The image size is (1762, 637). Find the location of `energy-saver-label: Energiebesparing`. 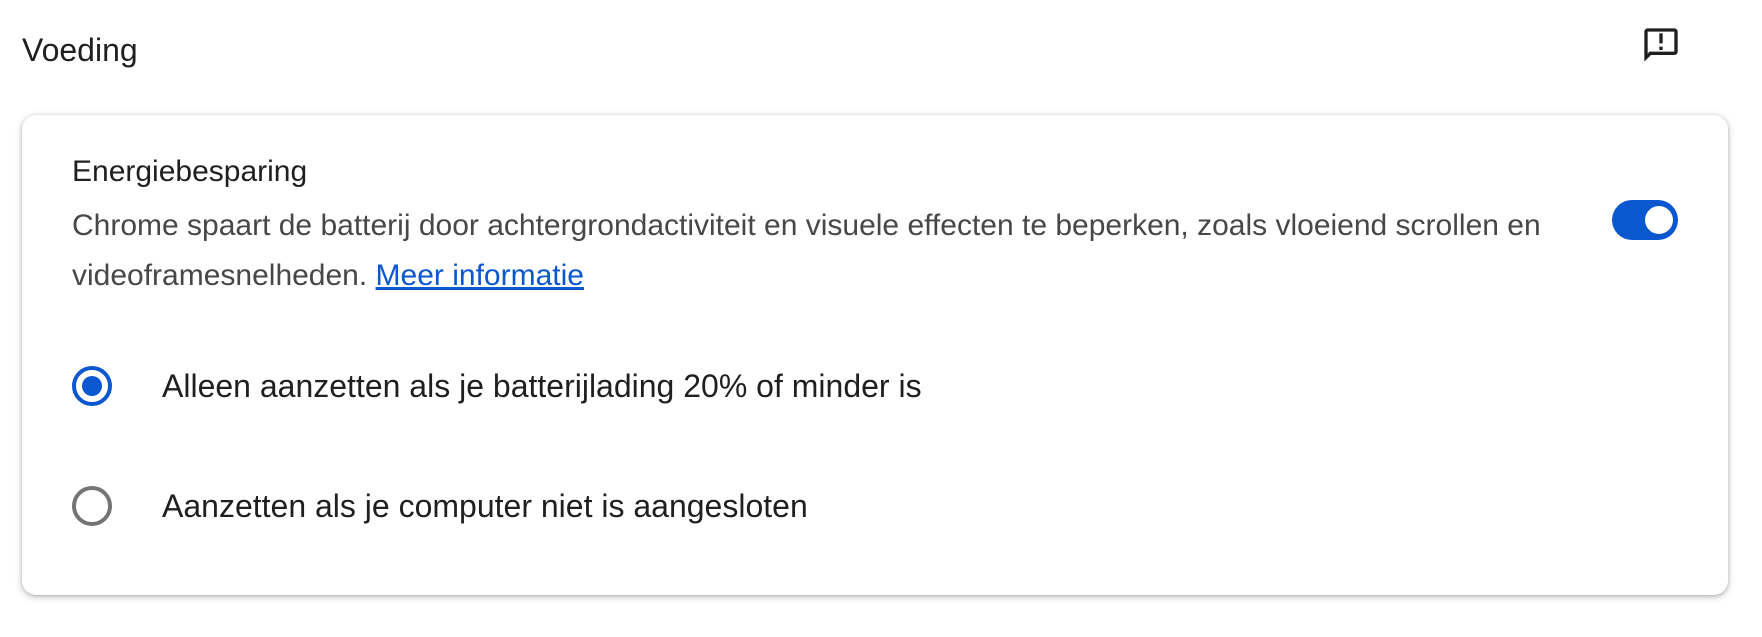

energy-saver-label: Energiebesparing is located at coordinates (190, 171).